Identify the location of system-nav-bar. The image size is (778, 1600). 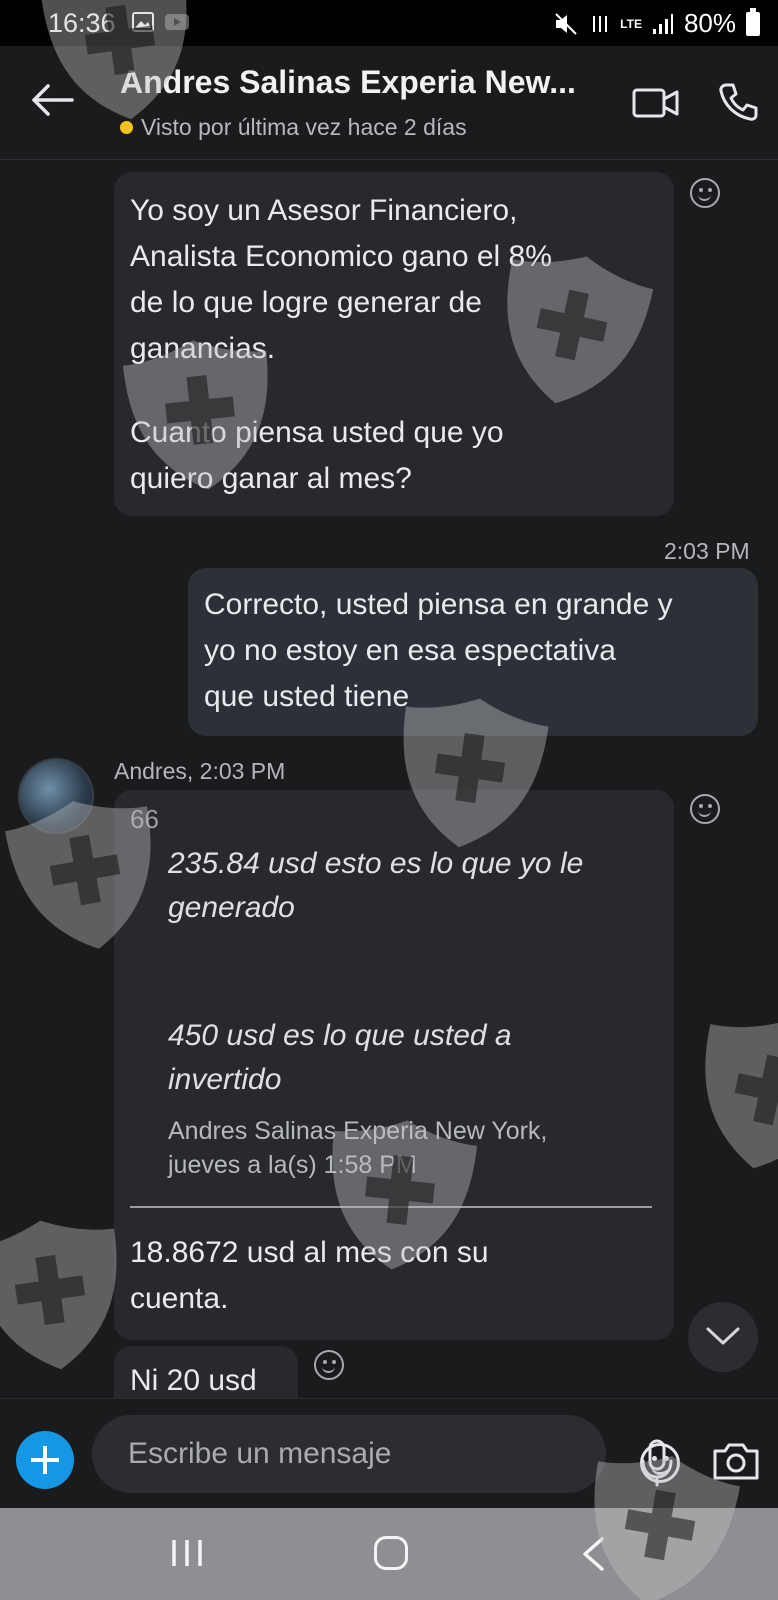
(389, 1554).